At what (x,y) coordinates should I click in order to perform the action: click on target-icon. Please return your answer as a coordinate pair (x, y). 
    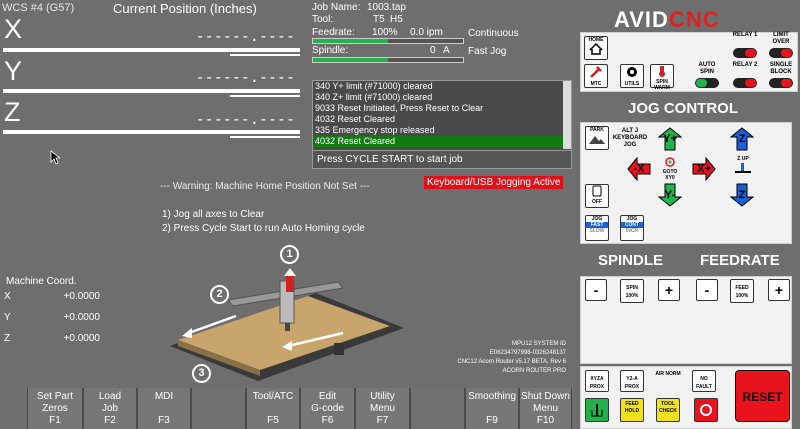
    Looking at the image, I should click on (670, 162).